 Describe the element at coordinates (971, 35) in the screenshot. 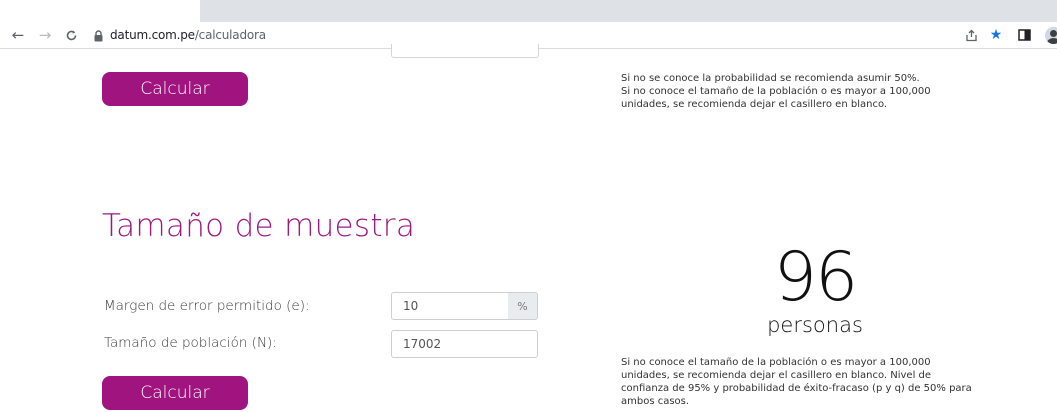

I see `share-icon` at that location.